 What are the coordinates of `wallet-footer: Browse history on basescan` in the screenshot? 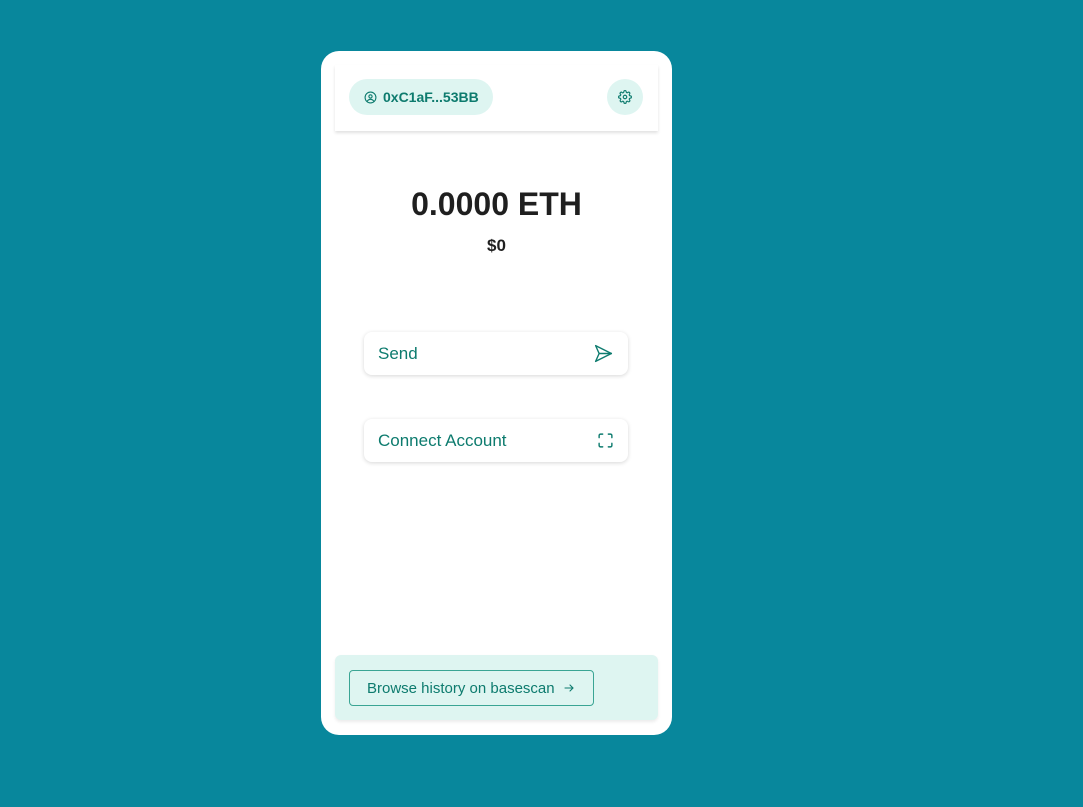 It's located at (496, 687).